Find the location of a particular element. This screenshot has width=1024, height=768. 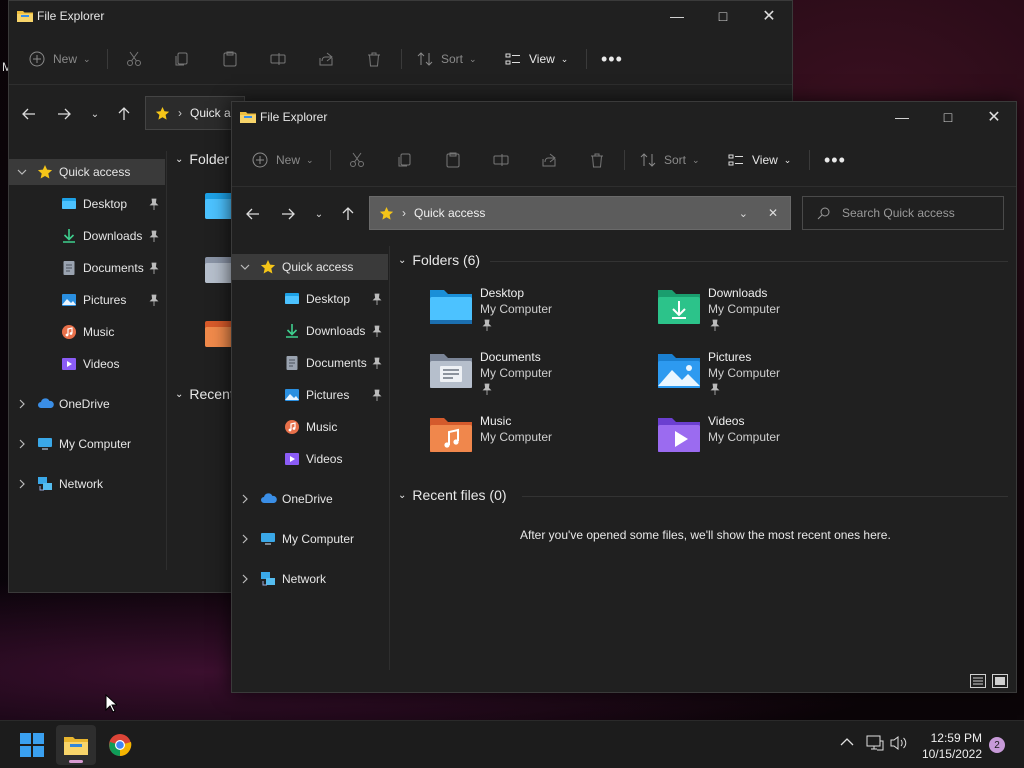

star-icon is located at coordinates (386, 213).